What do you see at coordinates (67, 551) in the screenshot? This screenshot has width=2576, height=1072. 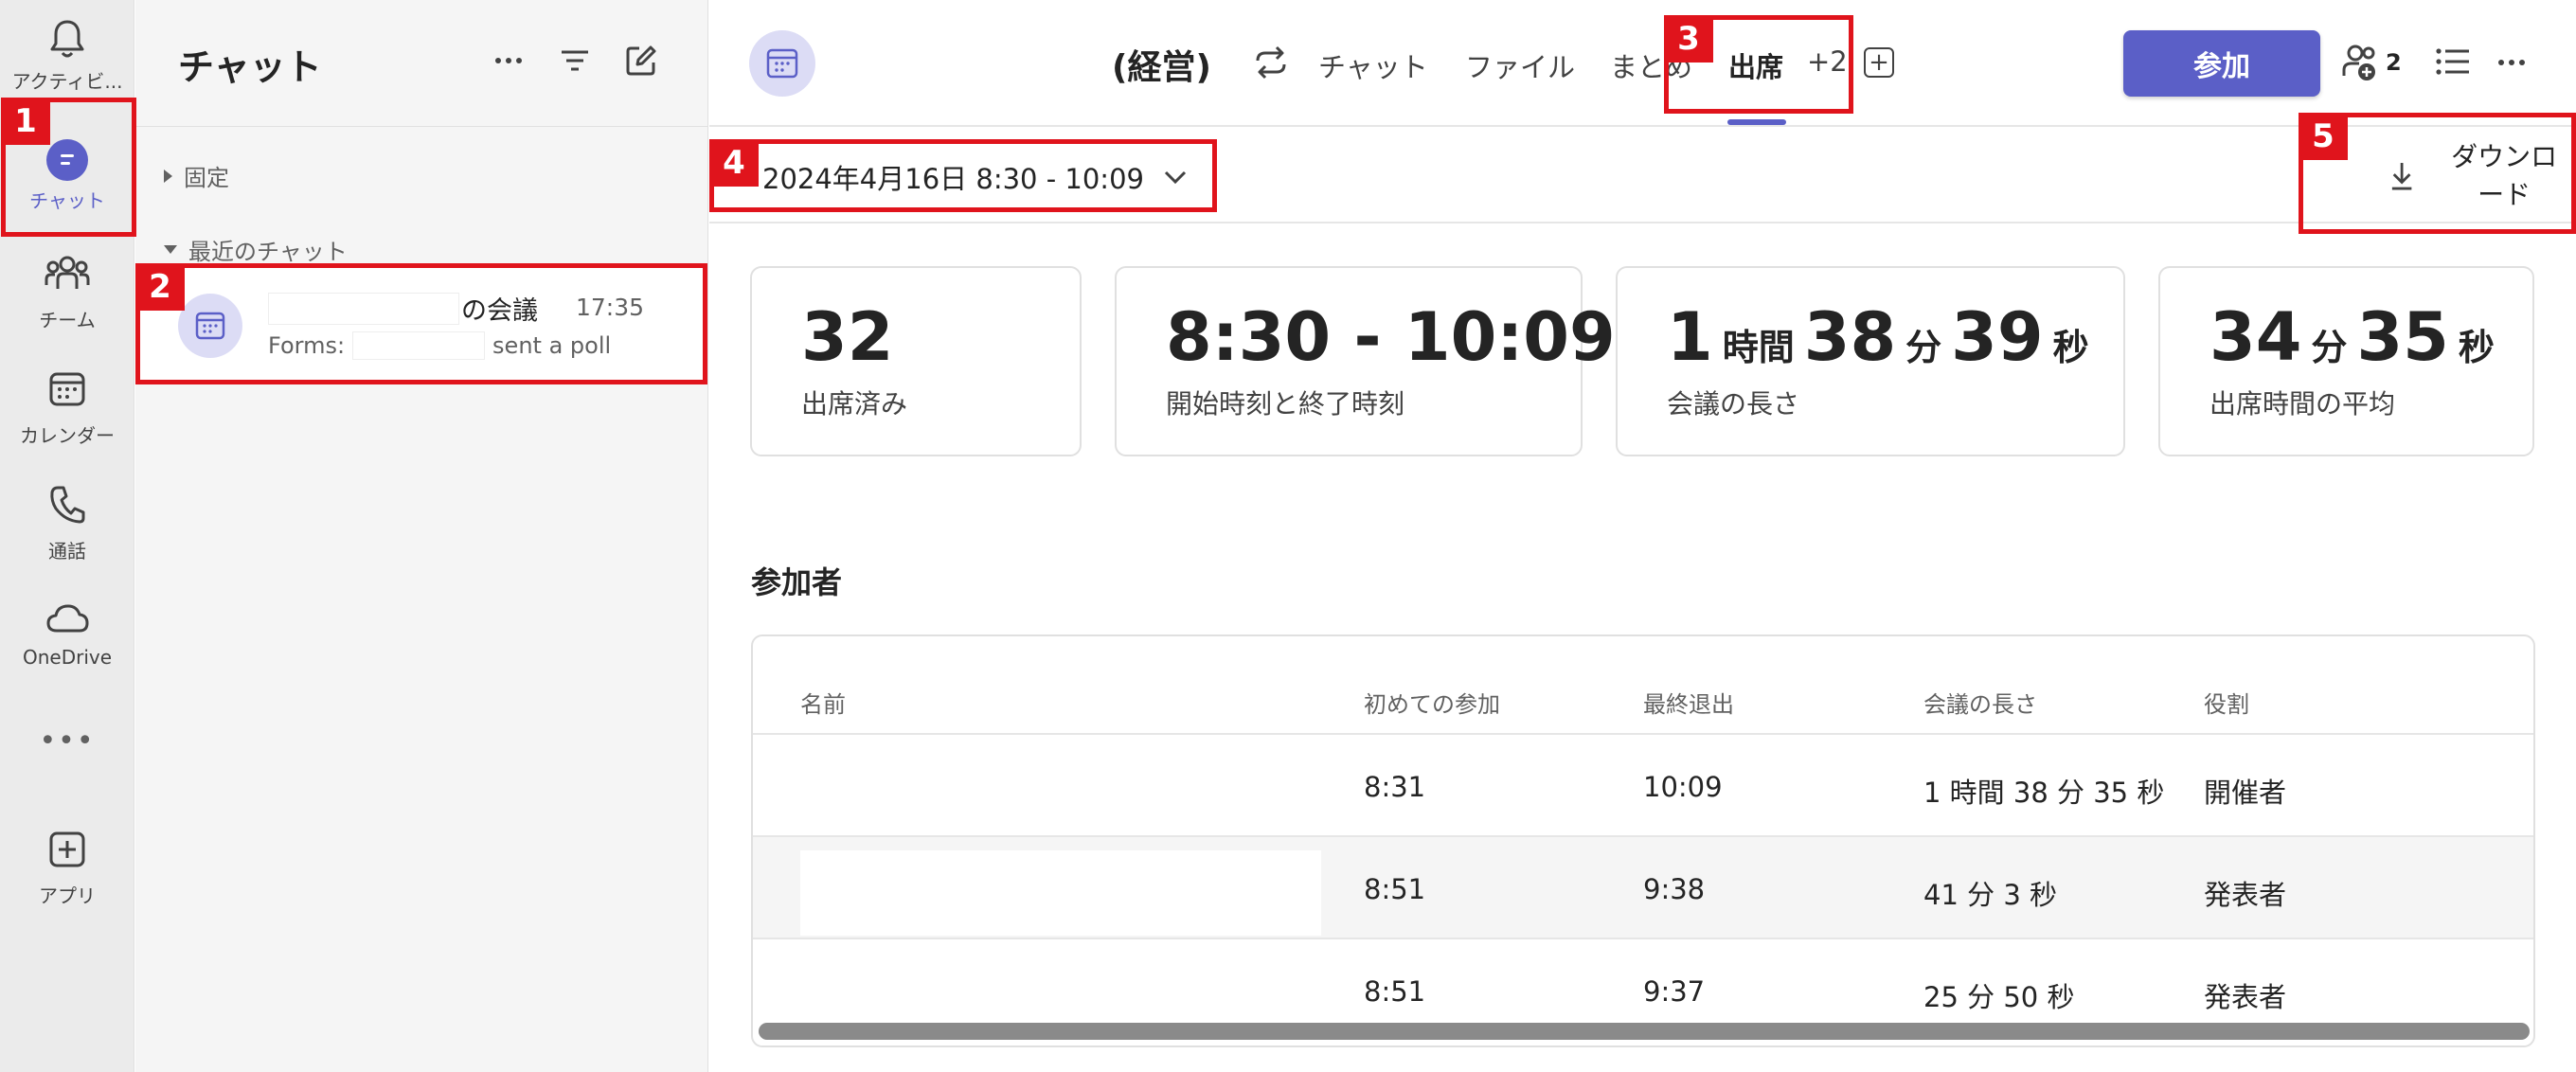 I see `rail-label-calls: 通話` at bounding box center [67, 551].